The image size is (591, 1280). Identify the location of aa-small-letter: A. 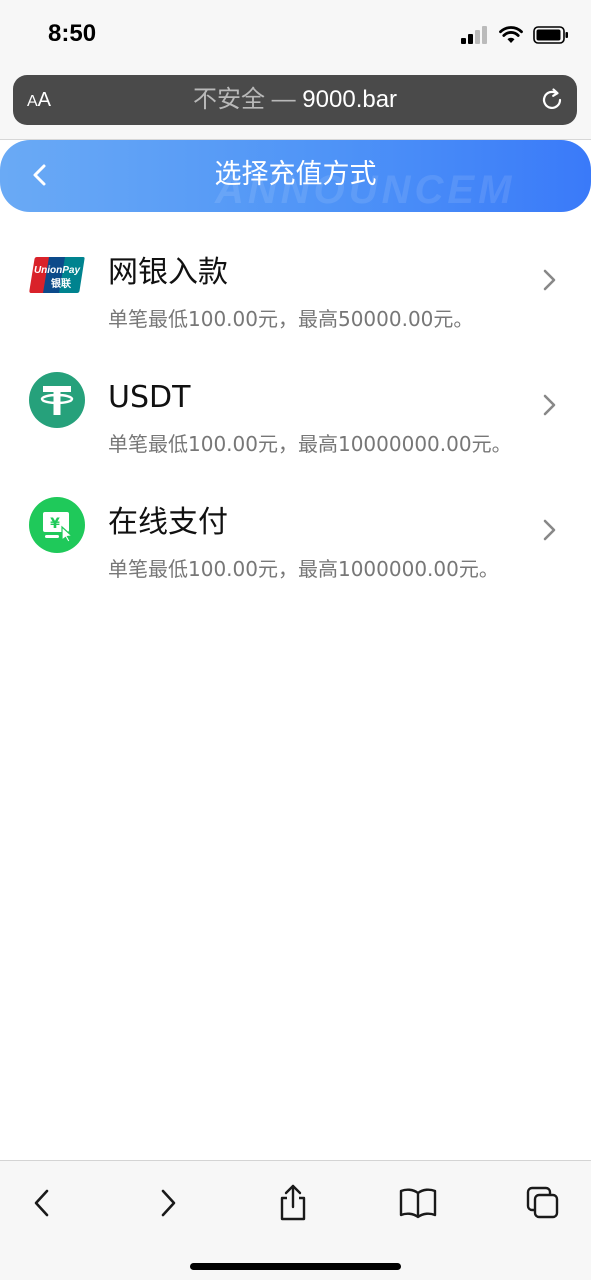
(32, 101).